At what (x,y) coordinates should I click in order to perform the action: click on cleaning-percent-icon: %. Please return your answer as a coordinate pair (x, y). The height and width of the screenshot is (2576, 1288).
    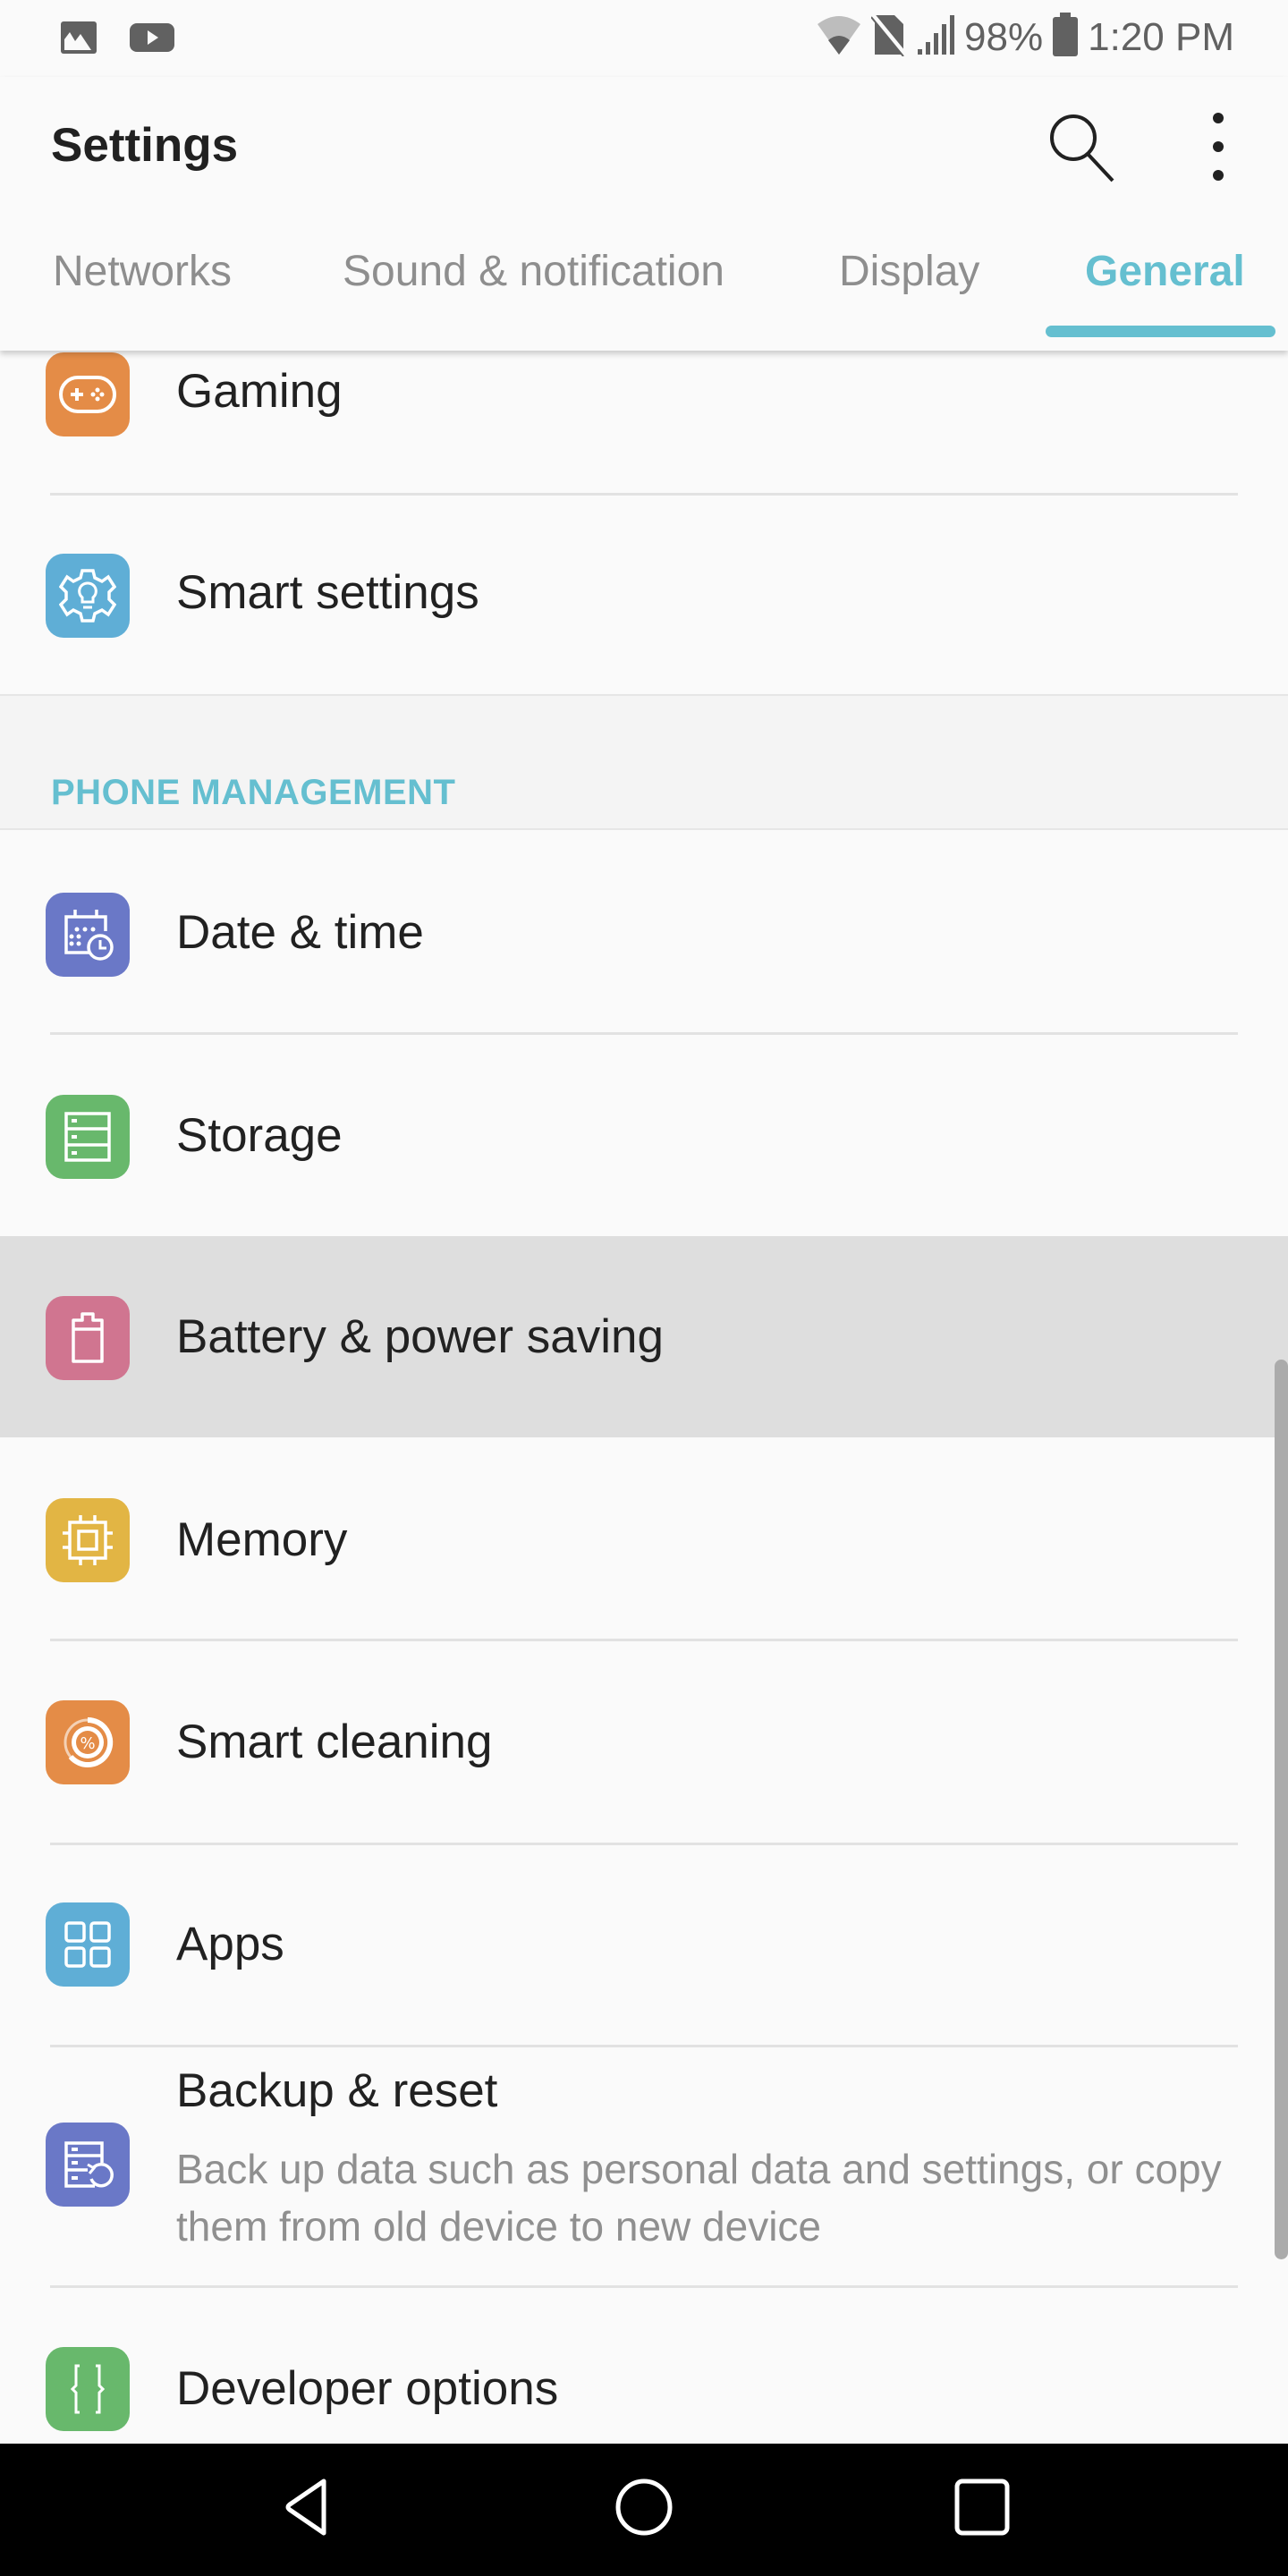
    Looking at the image, I should click on (88, 1742).